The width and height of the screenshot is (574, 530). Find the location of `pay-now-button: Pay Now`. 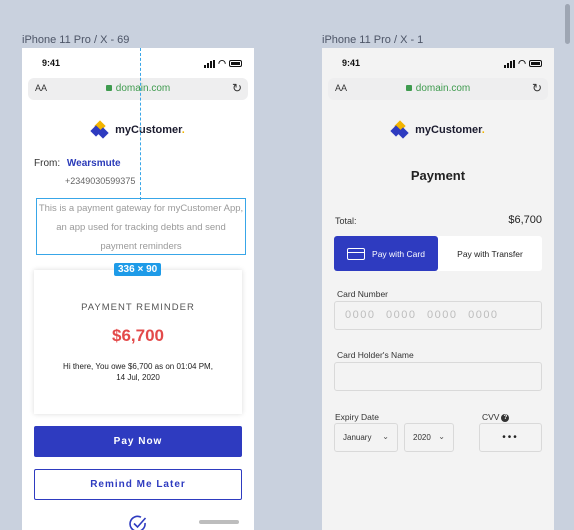

pay-now-button: Pay Now is located at coordinates (138, 441).